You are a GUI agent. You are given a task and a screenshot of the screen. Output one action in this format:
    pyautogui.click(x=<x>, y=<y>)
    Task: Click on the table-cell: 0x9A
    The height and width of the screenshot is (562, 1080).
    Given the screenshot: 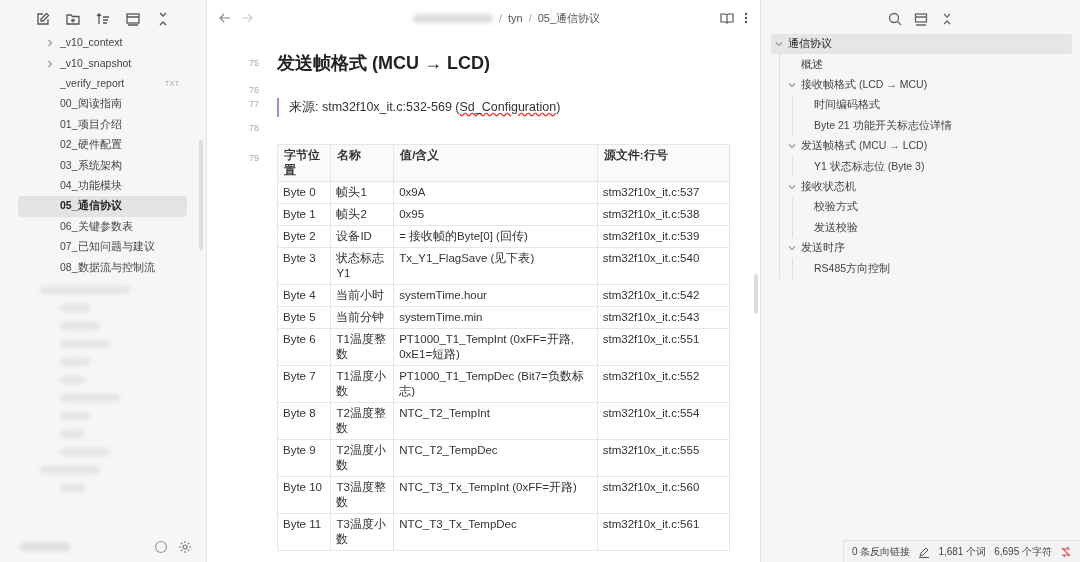 What is the action you would take?
    pyautogui.click(x=495, y=192)
    